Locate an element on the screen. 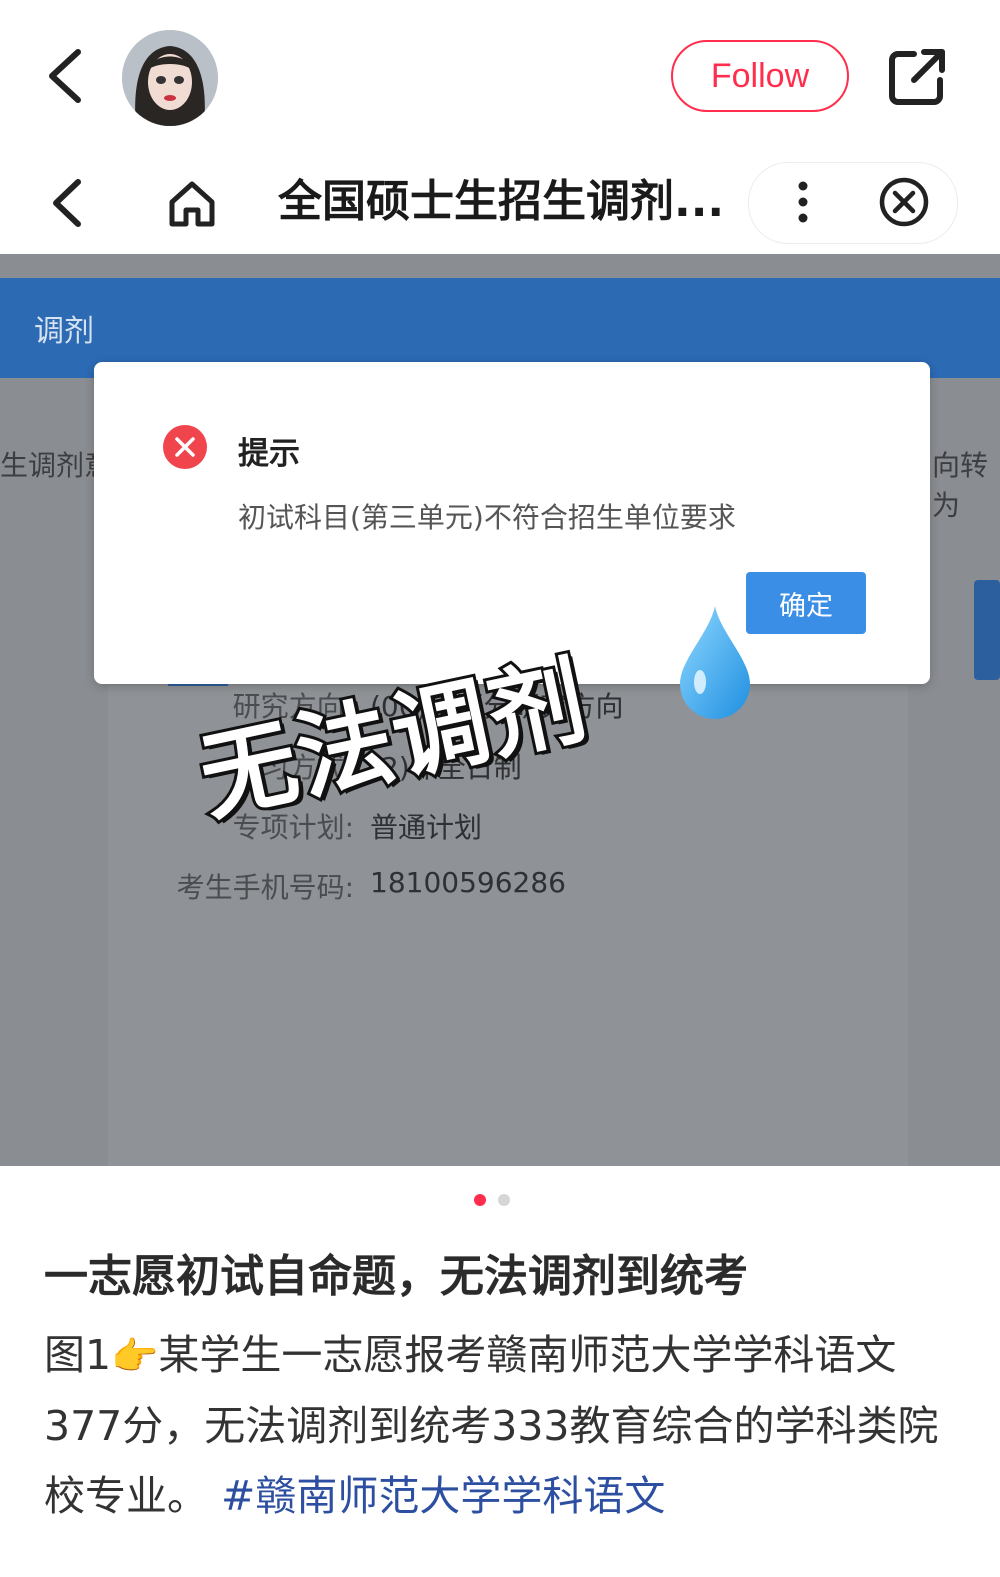 This screenshot has width=1000, height=1577. webview-back-button is located at coordinates (68, 203).